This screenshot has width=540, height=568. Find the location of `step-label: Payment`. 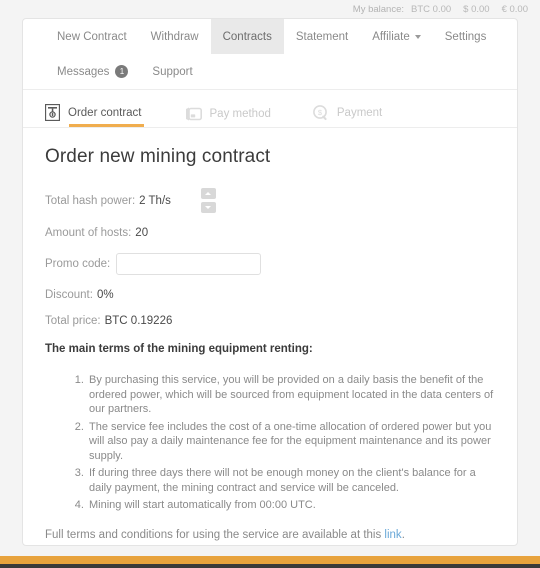

step-label: Payment is located at coordinates (359, 113).